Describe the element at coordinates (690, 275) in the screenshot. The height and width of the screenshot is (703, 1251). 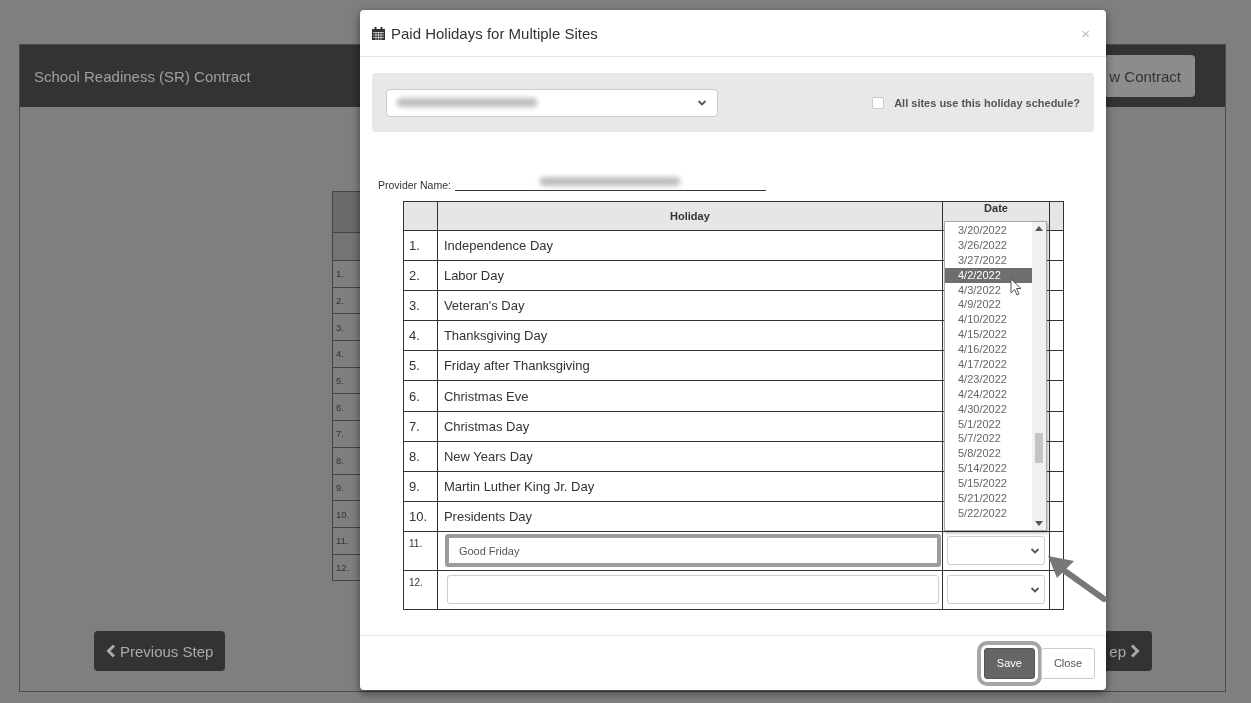
I see `holiday-name: Labor Day` at that location.